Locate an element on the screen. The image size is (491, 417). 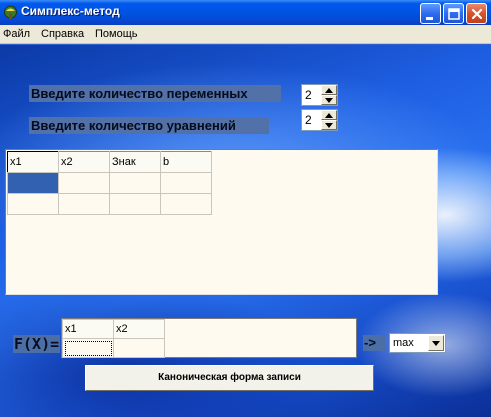
column-header: Знак is located at coordinates (135, 162).